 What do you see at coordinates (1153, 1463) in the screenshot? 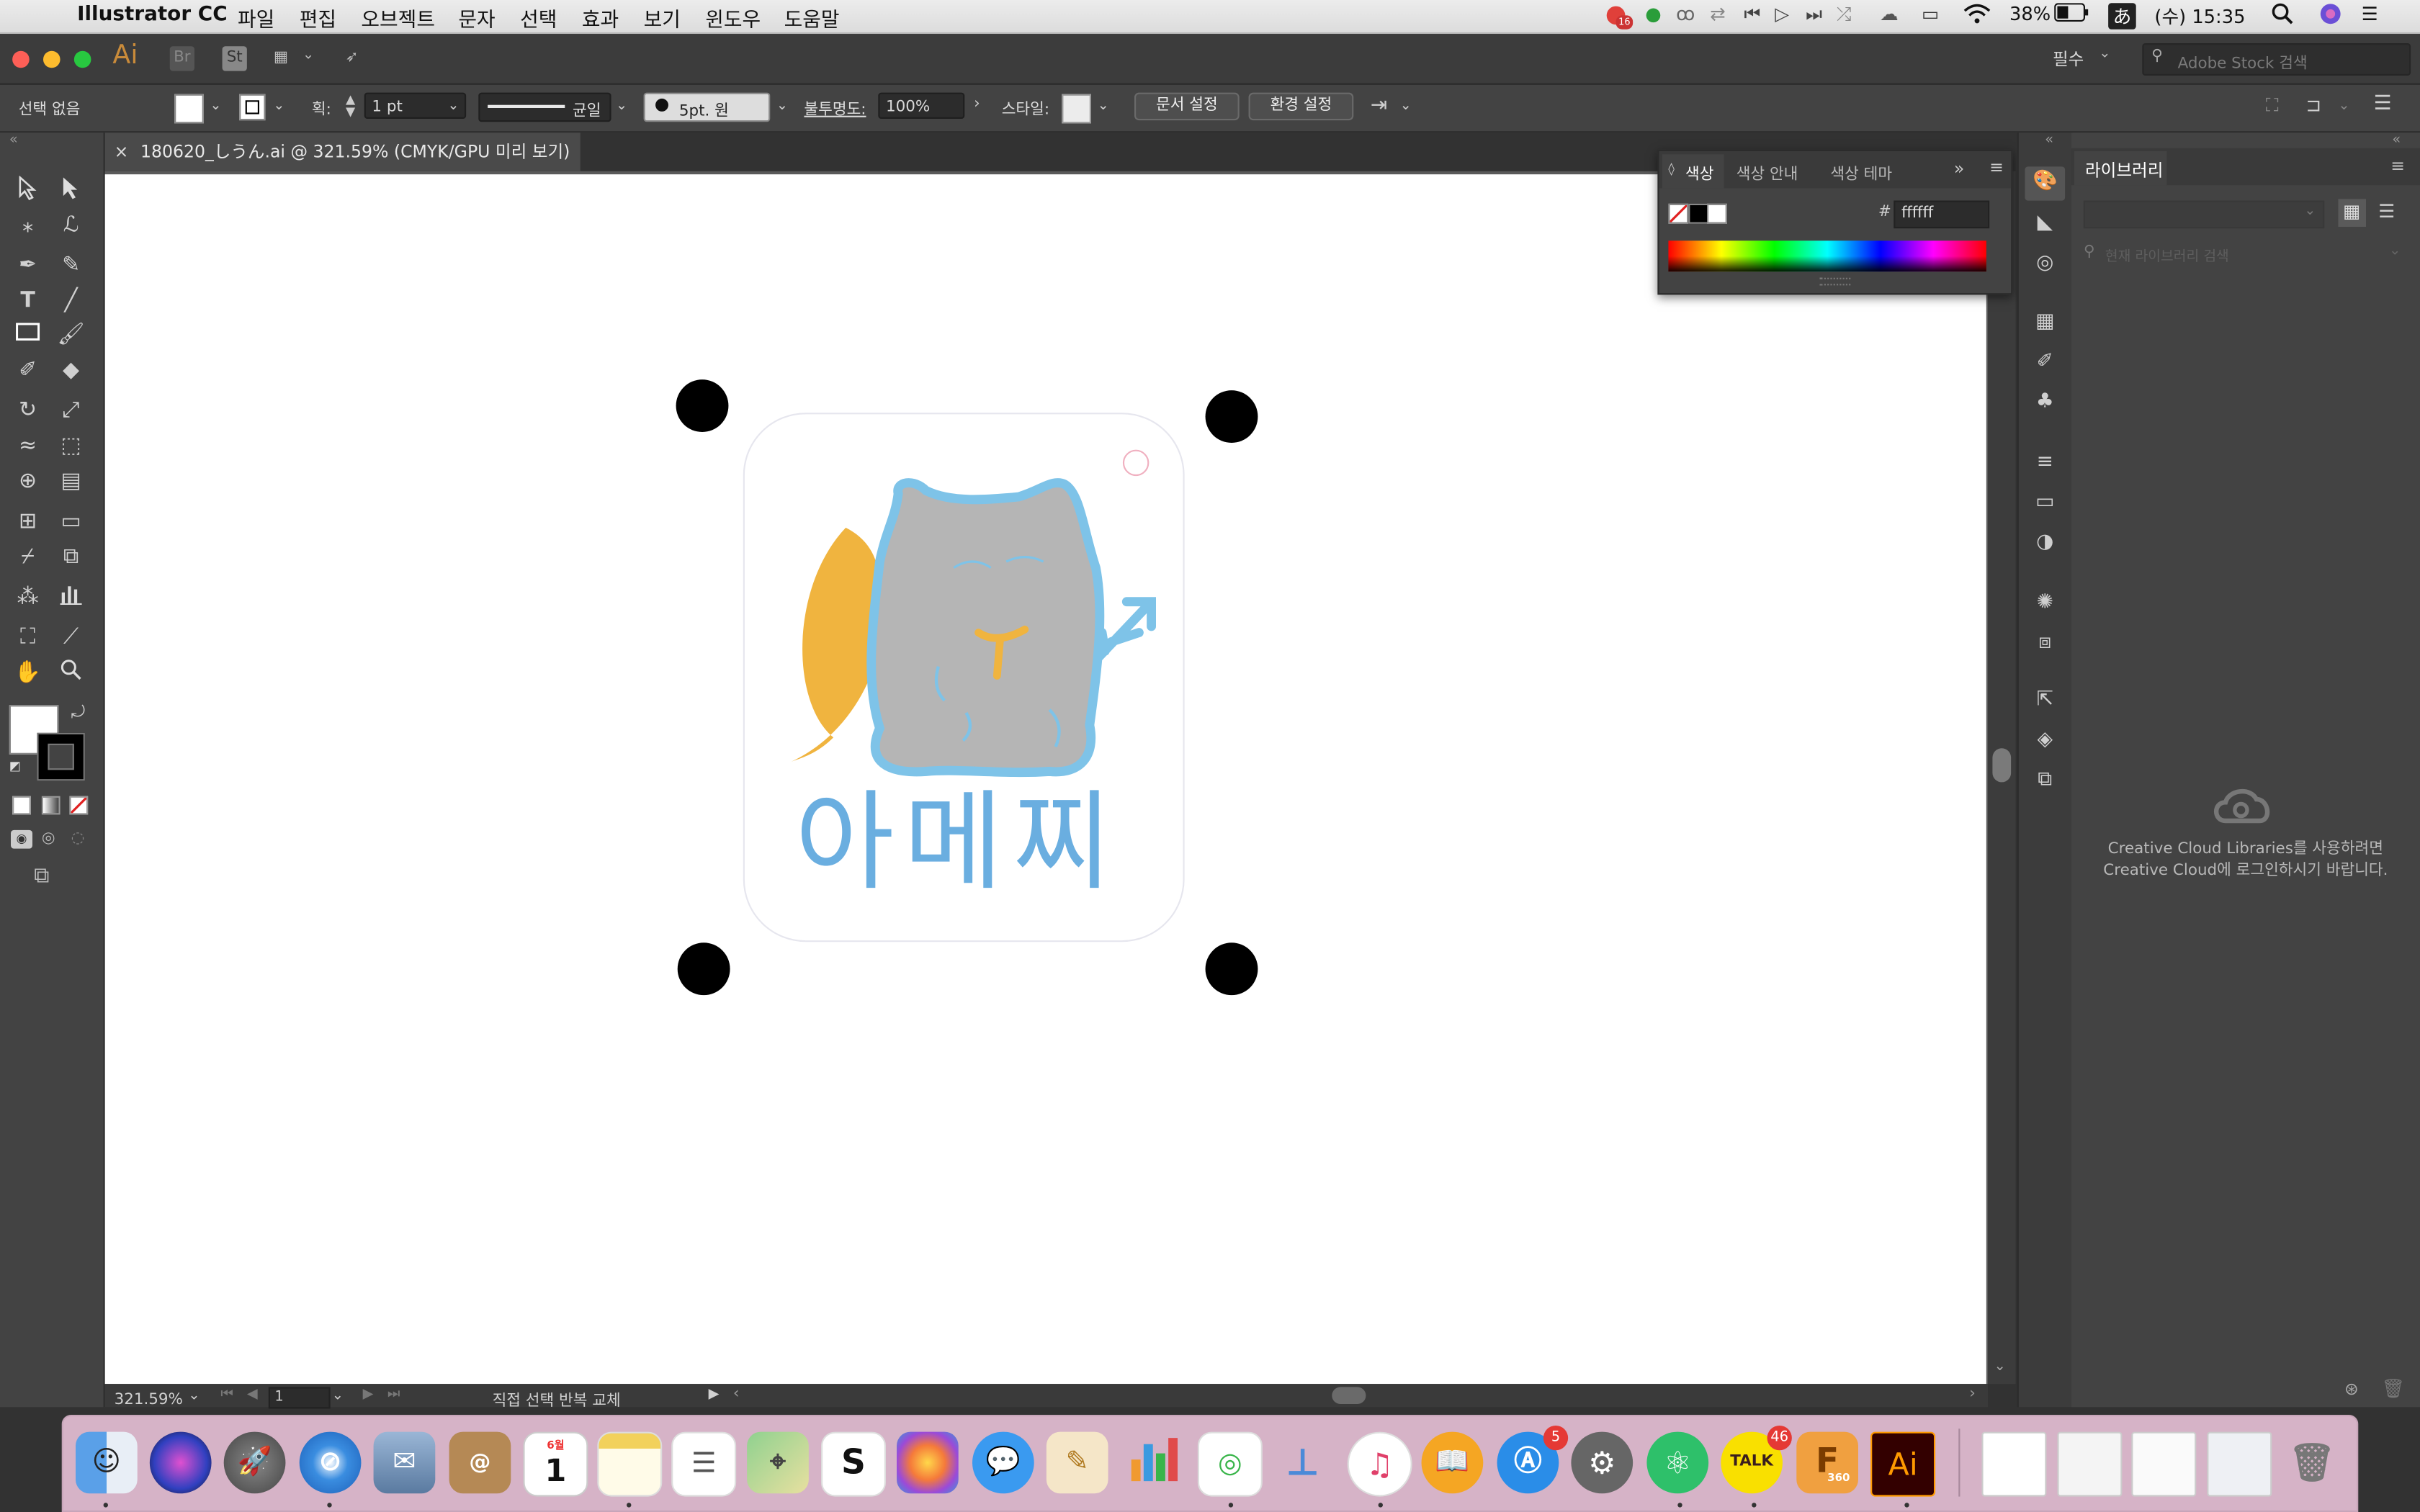
I see `numbers-icon` at bounding box center [1153, 1463].